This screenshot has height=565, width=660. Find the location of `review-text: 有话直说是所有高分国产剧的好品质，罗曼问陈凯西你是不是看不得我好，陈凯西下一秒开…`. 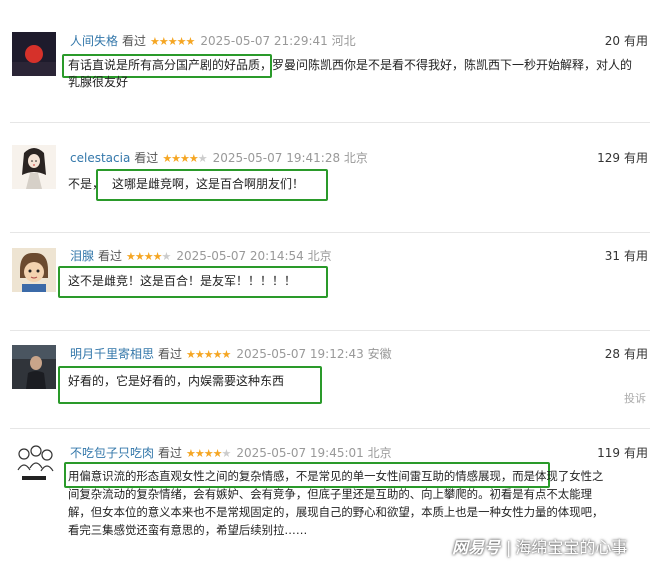

review-text: 有话直说是所有高分国产剧的好品质，罗曼问陈凯西你是不是看不得我好，陈凯西下一秒开… is located at coordinates (350, 73).